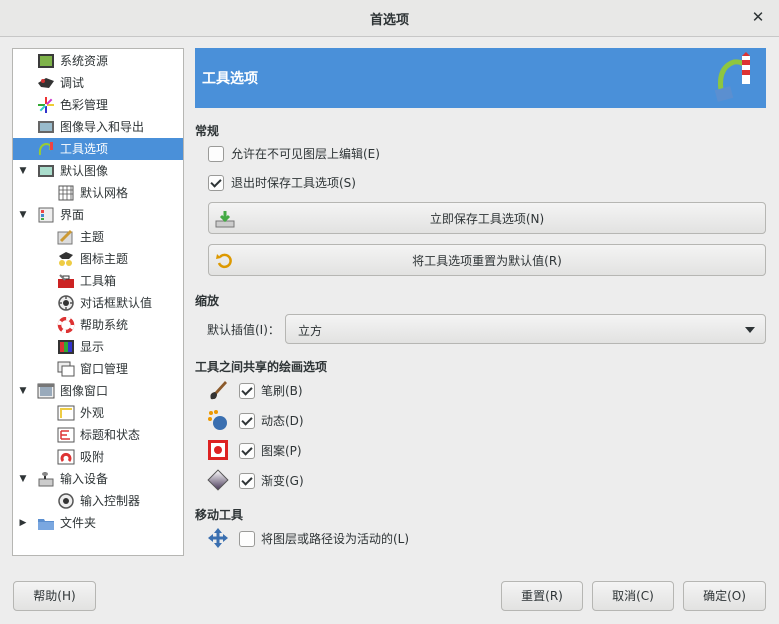 The image size is (779, 624). Describe the element at coordinates (46, 391) in the screenshot. I see `image-window-icon` at that location.